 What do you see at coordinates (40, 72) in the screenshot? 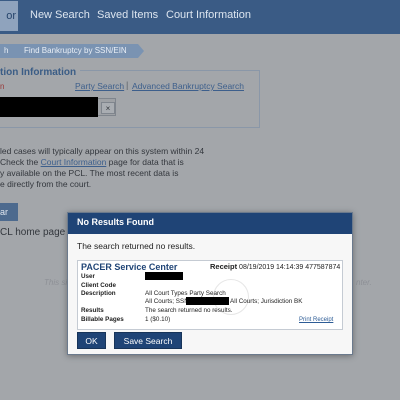
I see `panel-title: tion Information` at bounding box center [40, 72].